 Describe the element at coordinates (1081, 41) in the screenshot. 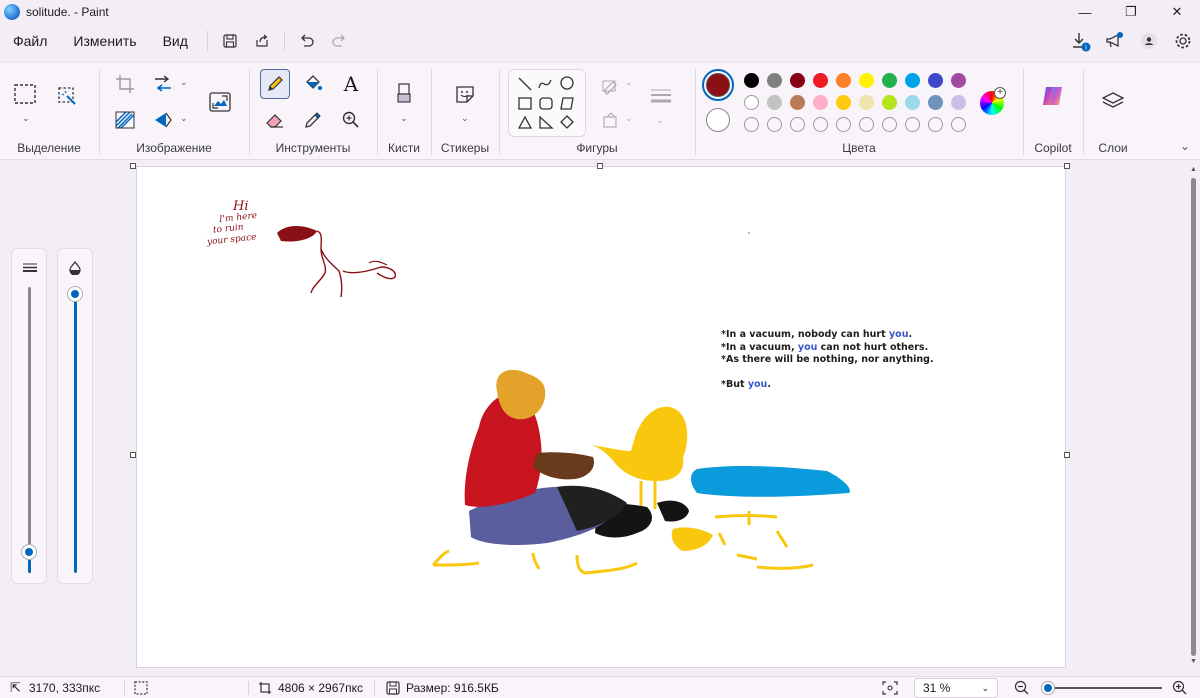

I see `download-icon: i` at that location.